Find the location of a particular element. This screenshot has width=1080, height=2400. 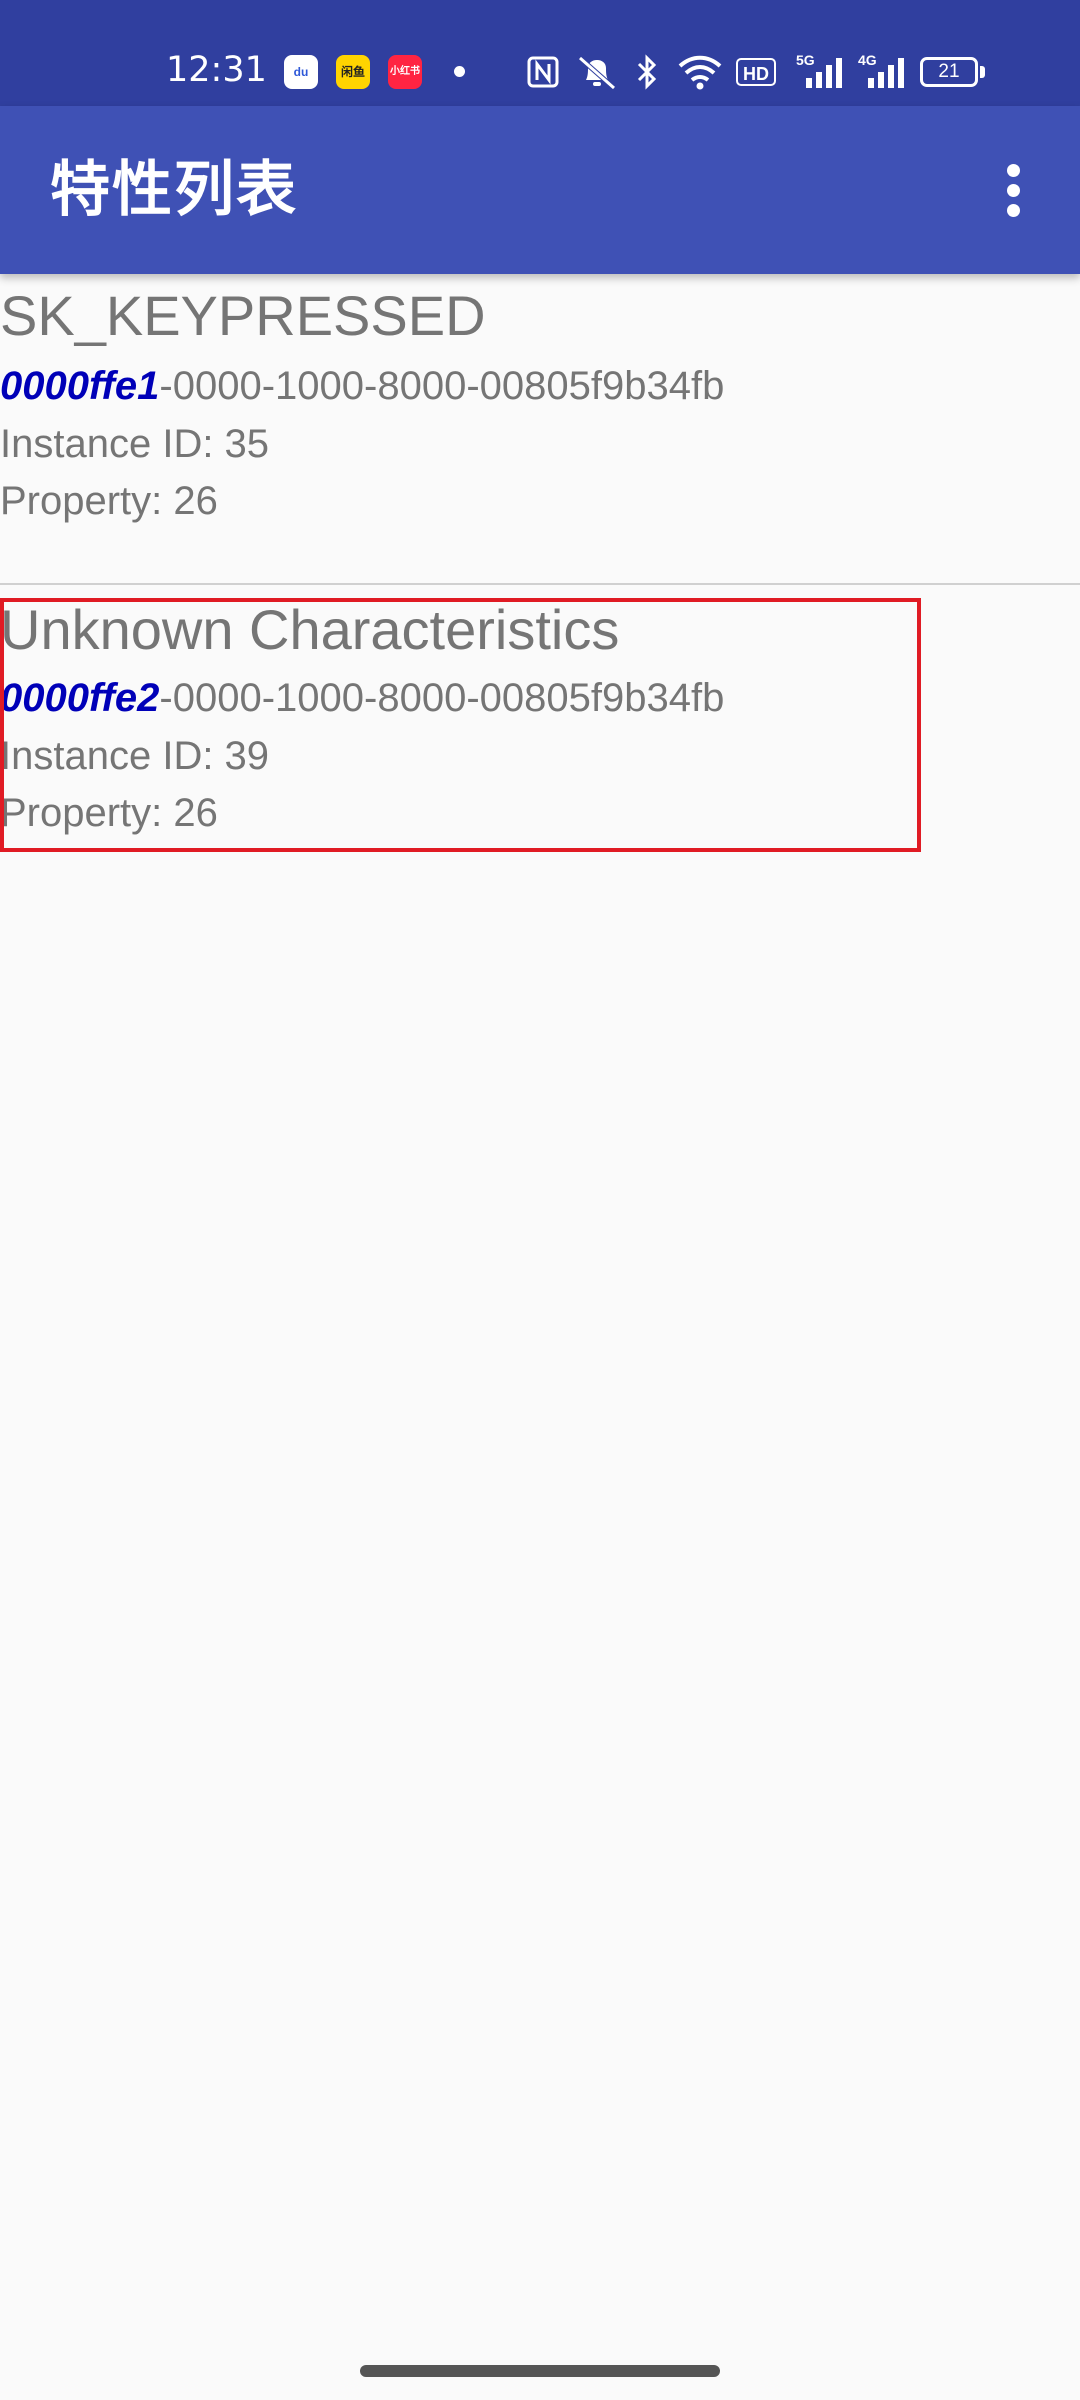

more-vert-icon is located at coordinates (1014, 190).